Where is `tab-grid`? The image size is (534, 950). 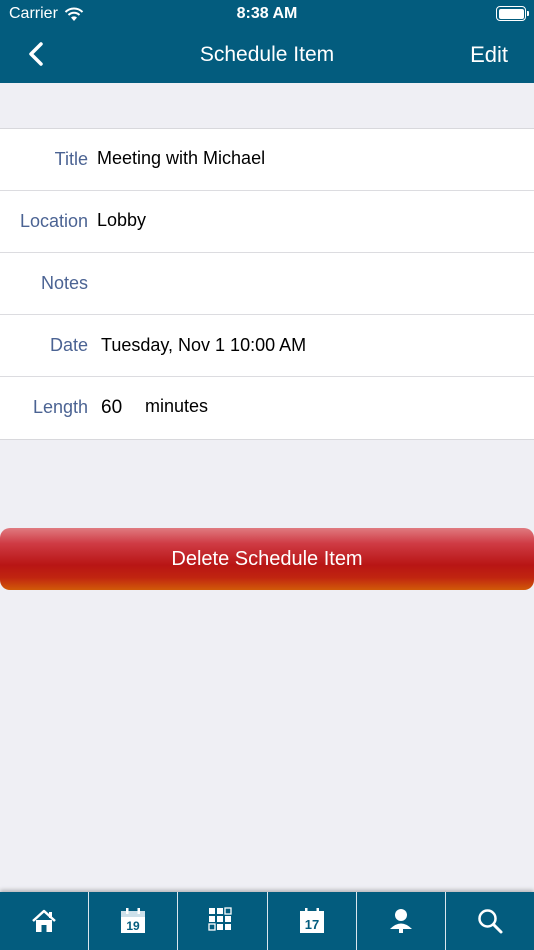 tab-grid is located at coordinates (223, 921).